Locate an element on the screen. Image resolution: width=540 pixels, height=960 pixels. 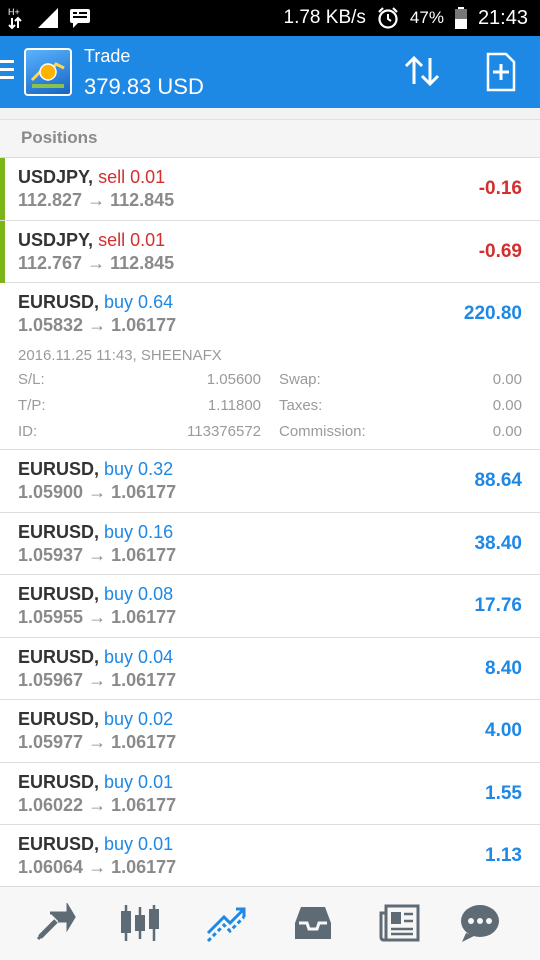
open-price: 1.05900 is located at coordinates (51, 492).